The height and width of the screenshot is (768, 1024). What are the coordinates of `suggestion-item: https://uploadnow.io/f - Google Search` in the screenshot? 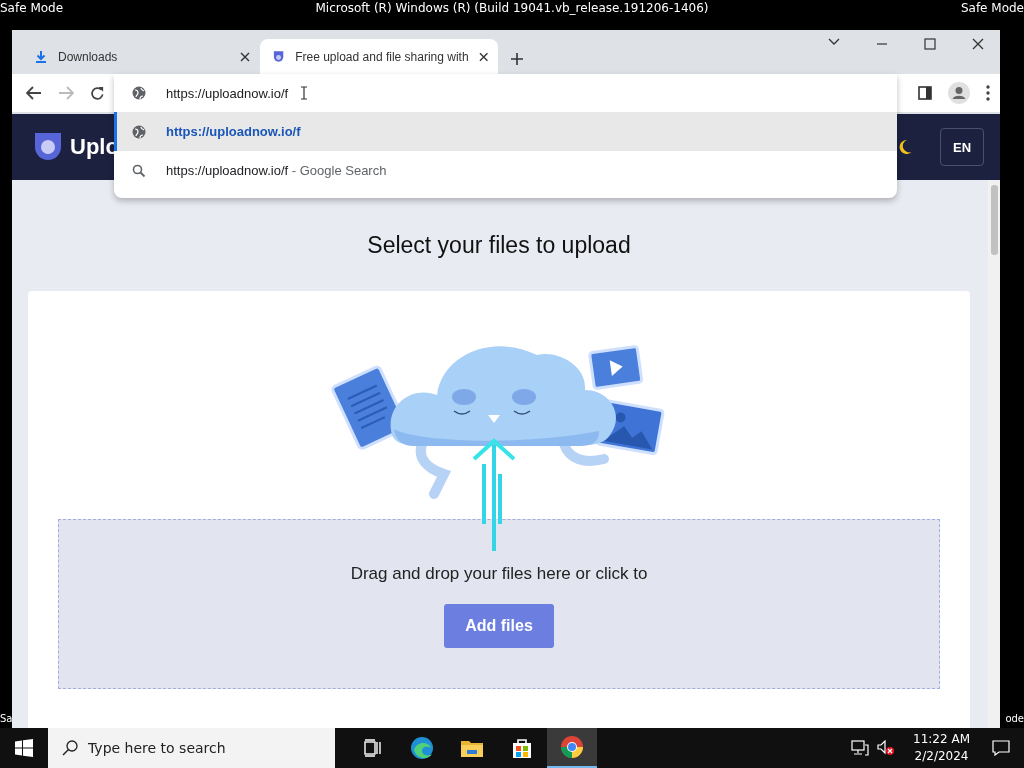 It's located at (505, 170).